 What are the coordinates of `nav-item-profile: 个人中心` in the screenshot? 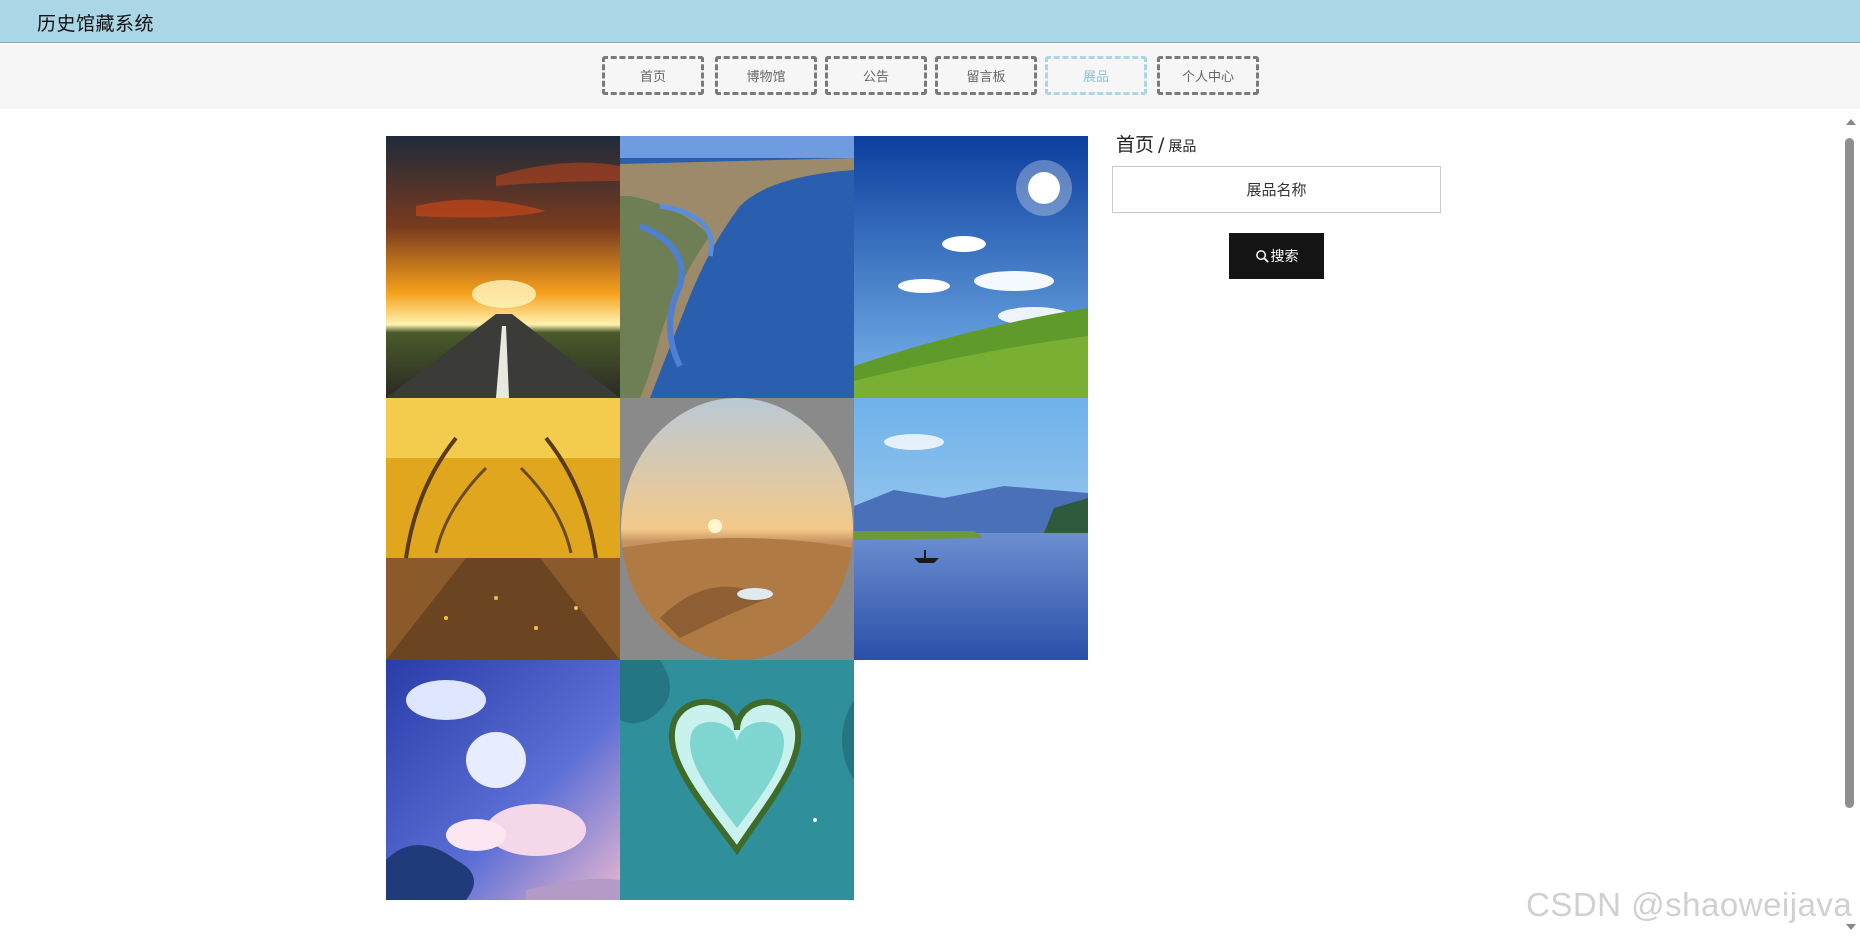 It's located at (1208, 75).